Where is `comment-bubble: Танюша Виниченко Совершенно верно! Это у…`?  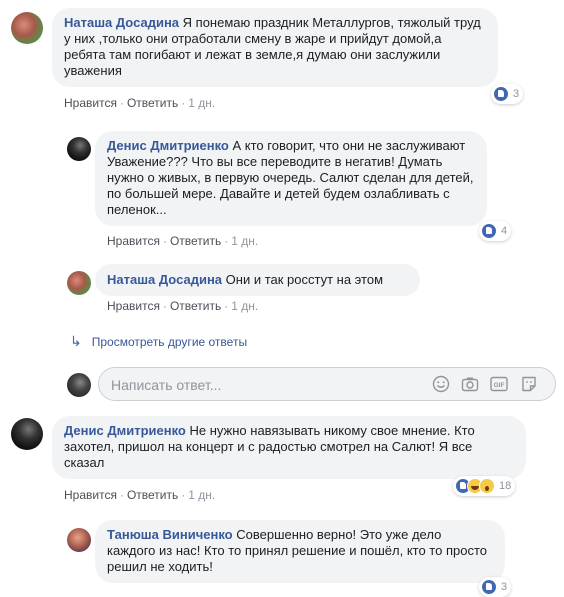
comment-bubble: Танюша Виниченко Совершенно верно! Это у… is located at coordinates (300, 551).